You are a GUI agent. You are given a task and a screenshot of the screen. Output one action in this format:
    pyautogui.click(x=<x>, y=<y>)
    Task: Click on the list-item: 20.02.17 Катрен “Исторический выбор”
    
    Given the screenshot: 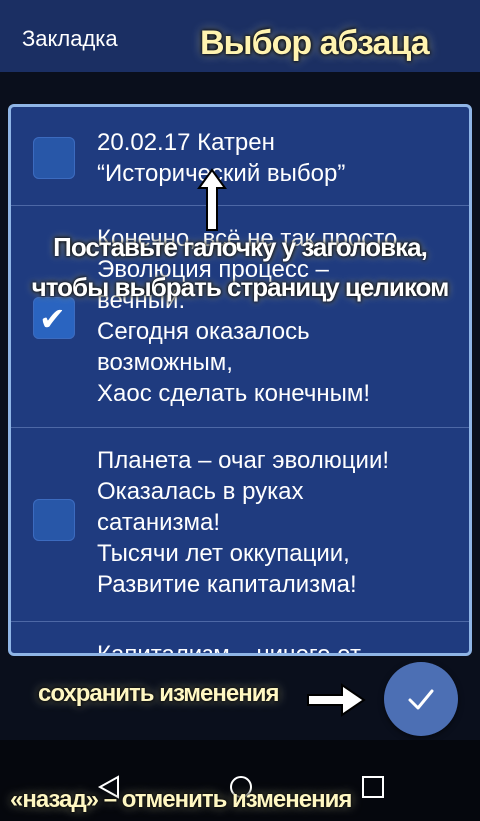 What is the action you would take?
    pyautogui.click(x=240, y=156)
    